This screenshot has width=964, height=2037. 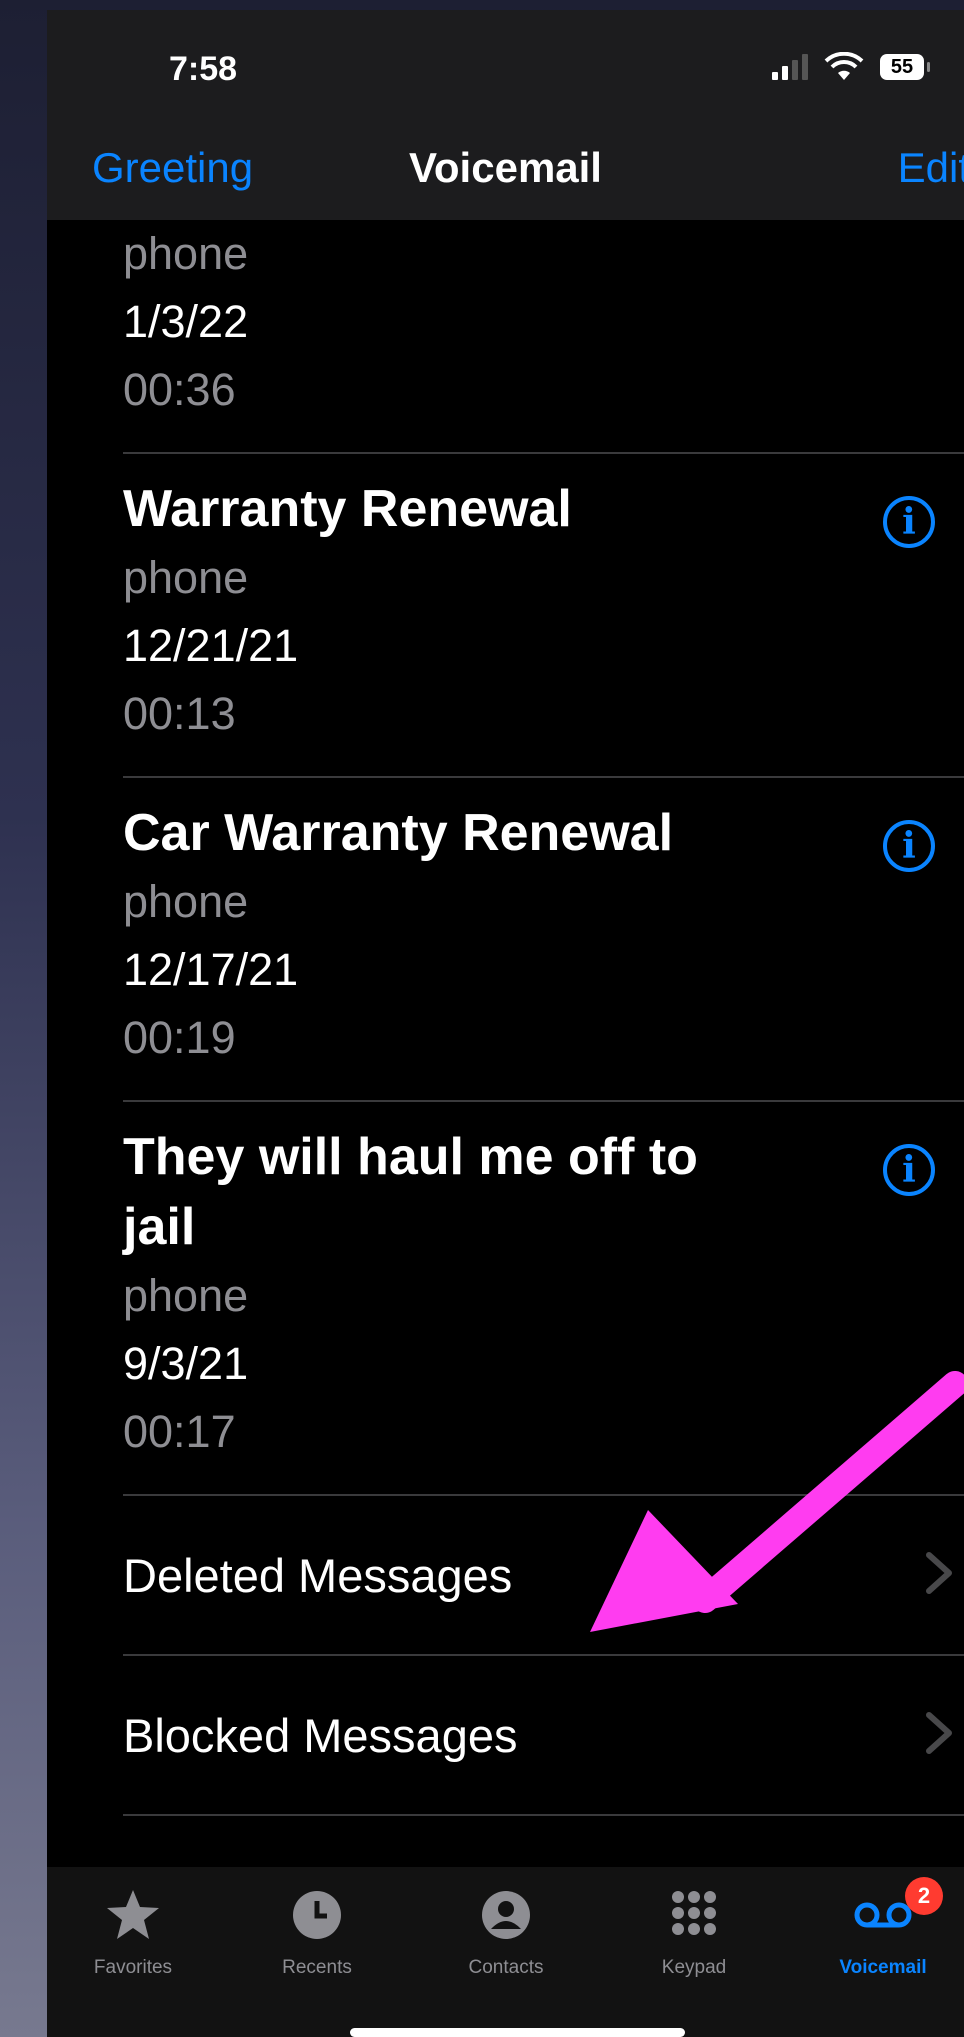 What do you see at coordinates (410, 1192) in the screenshot?
I see `voicemail-title: They will haul me off to jail` at bounding box center [410, 1192].